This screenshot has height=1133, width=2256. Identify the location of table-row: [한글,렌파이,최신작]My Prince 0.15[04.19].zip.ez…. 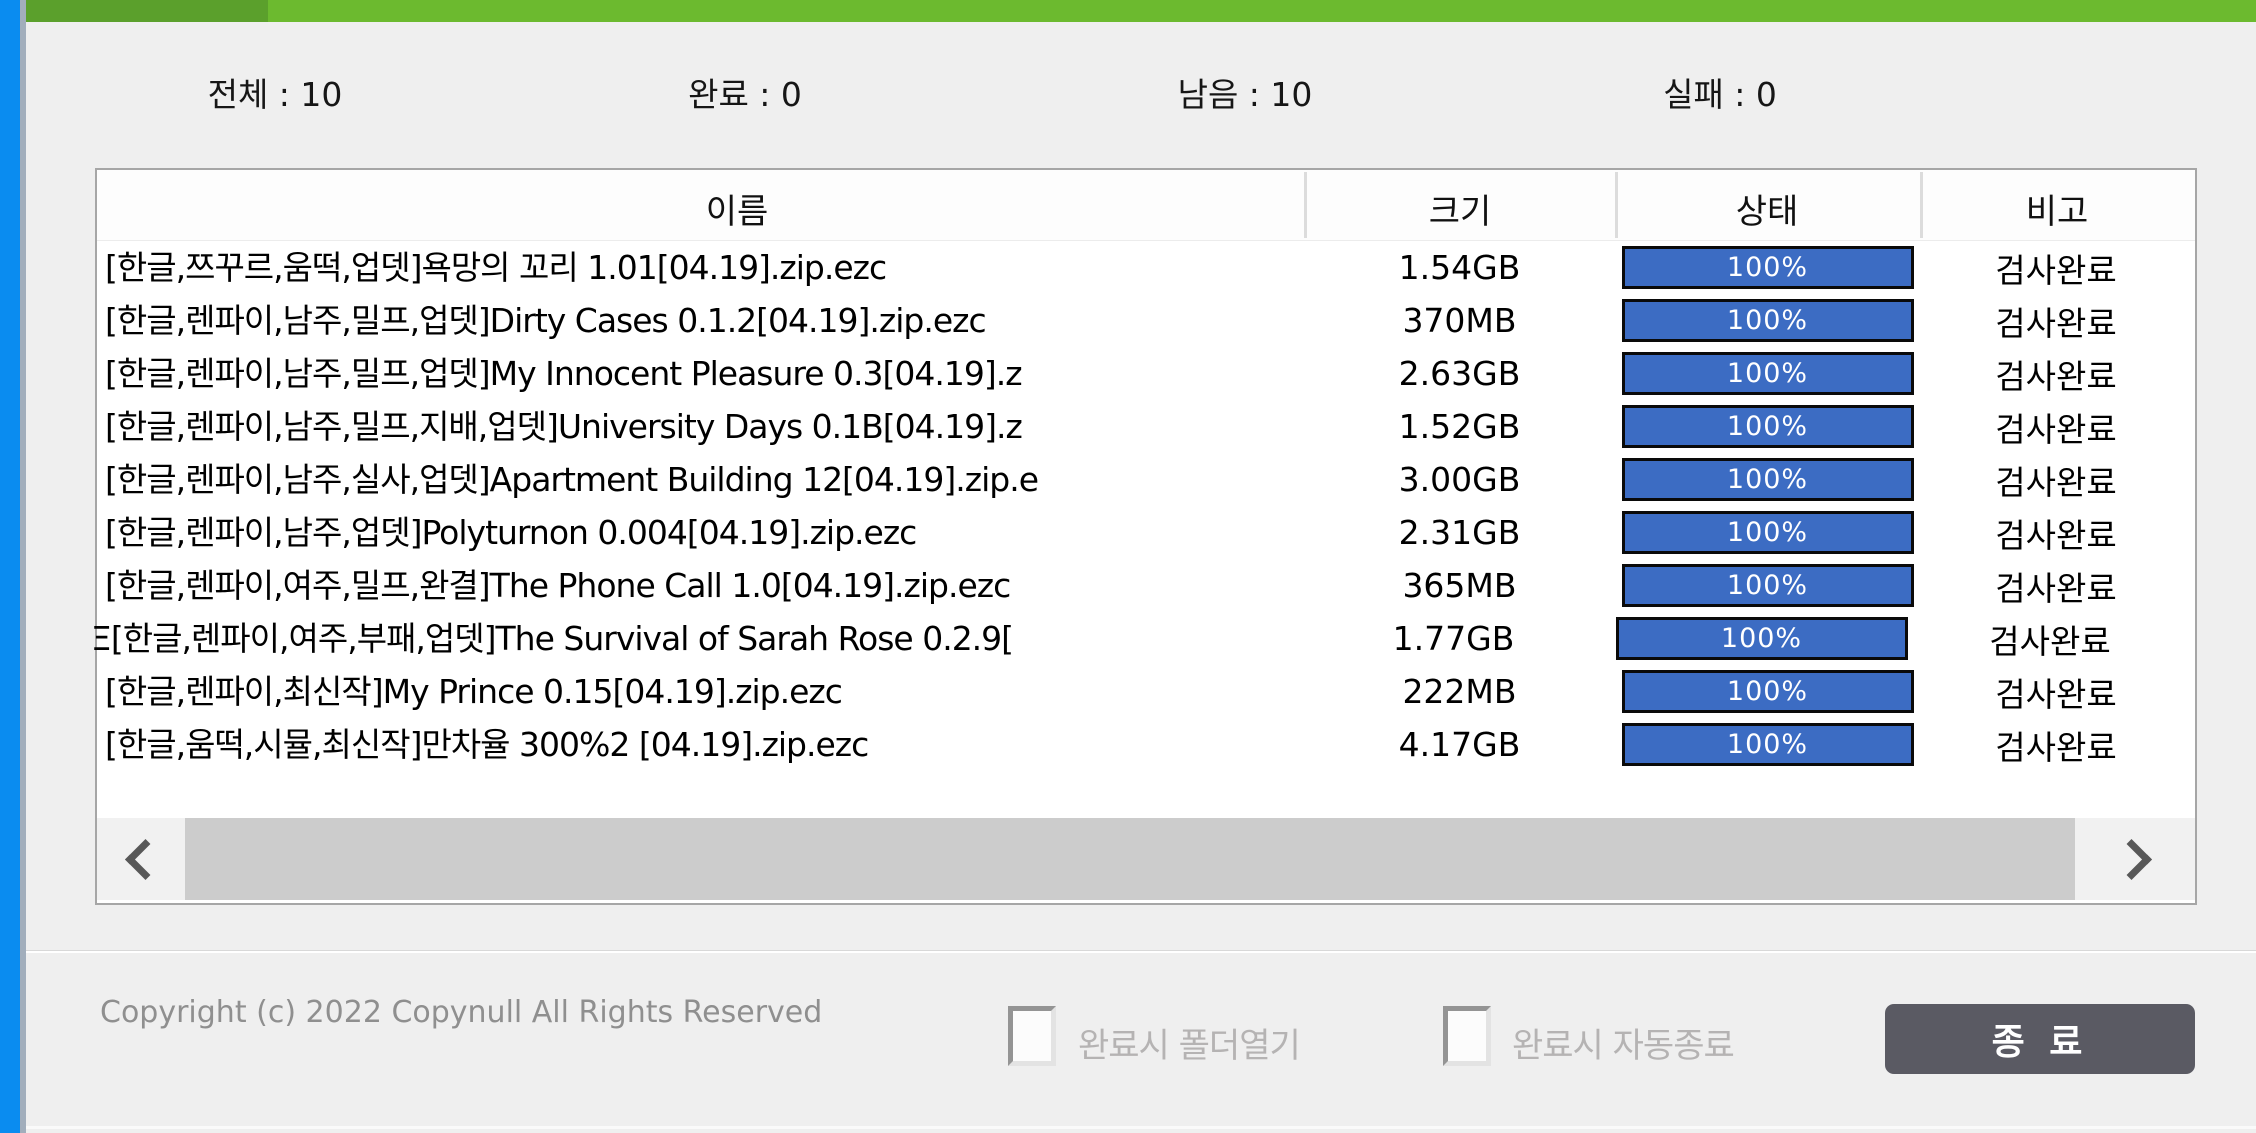
(1146, 691).